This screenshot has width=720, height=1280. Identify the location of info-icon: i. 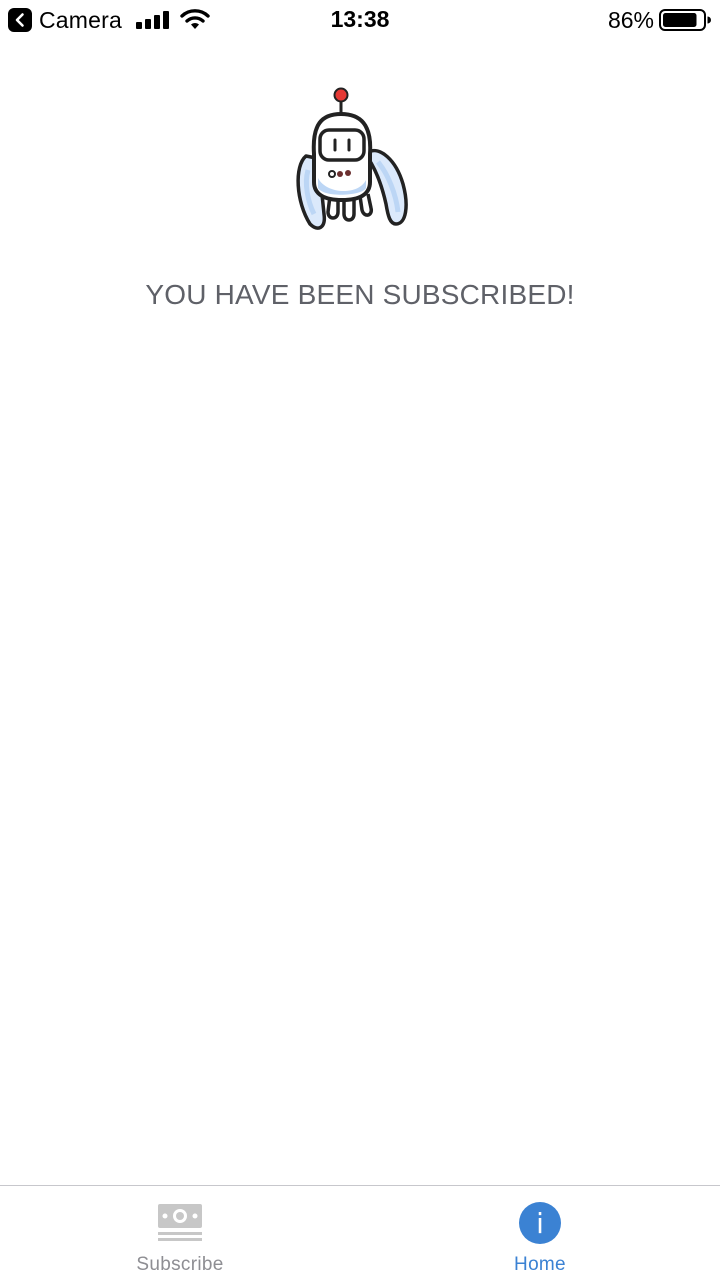
(540, 1223).